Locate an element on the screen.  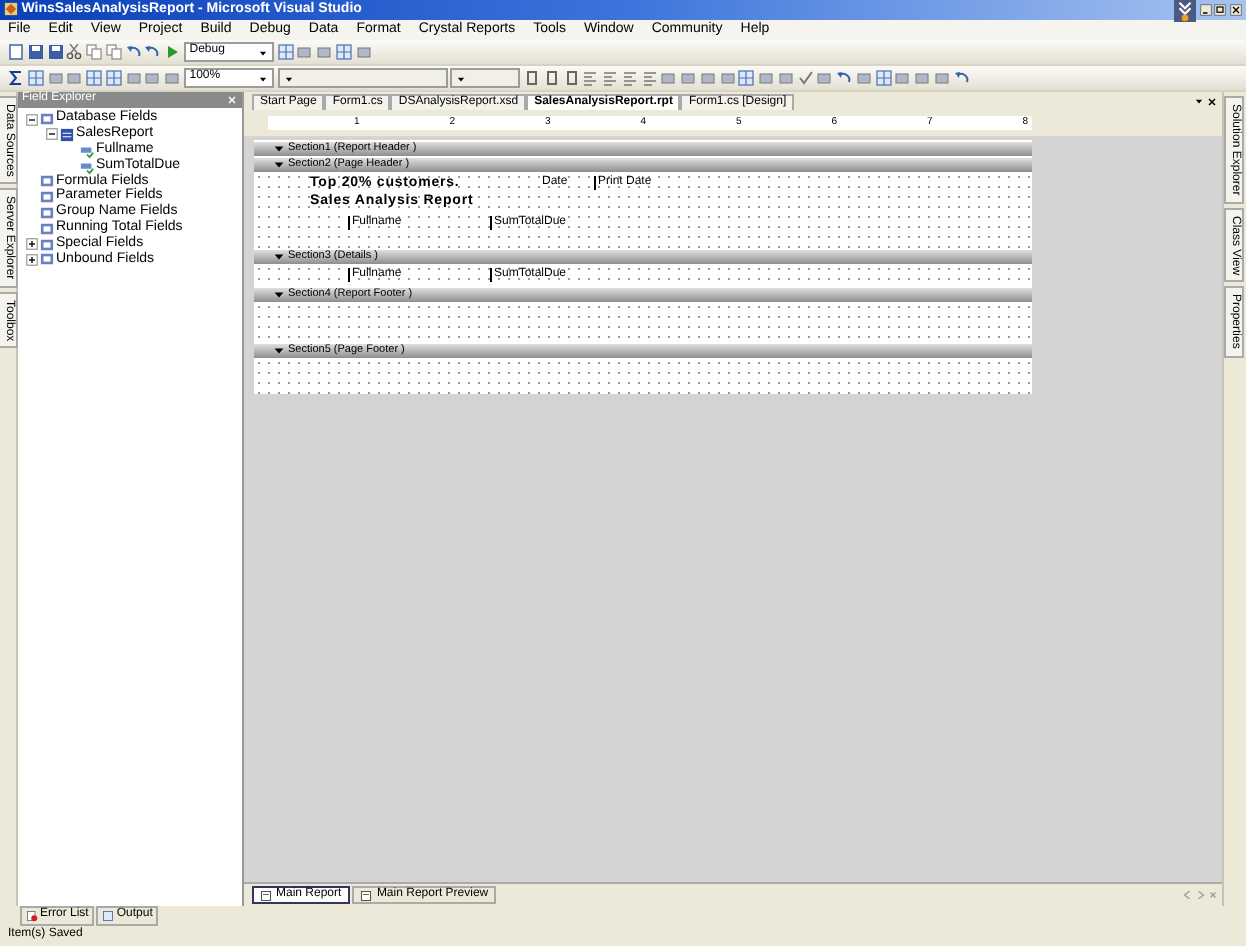
cut-icon is located at coordinates (74, 52).